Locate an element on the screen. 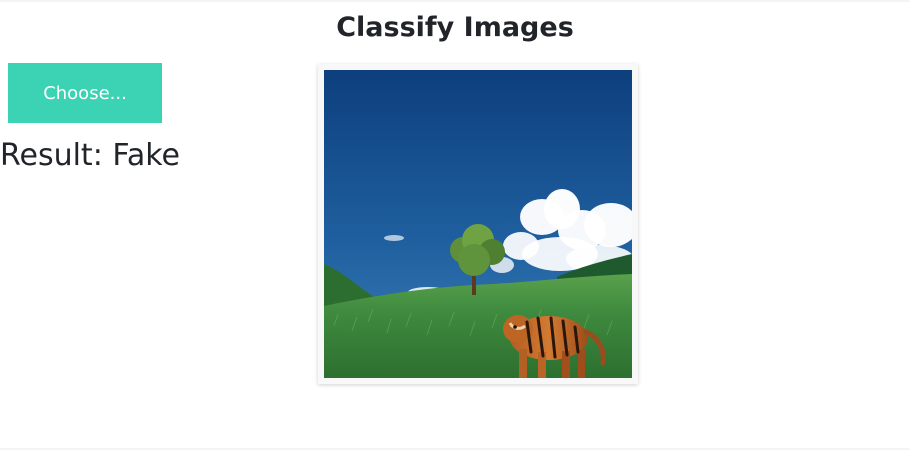 This screenshot has width=910, height=450. top-divider is located at coordinates (455, 1).